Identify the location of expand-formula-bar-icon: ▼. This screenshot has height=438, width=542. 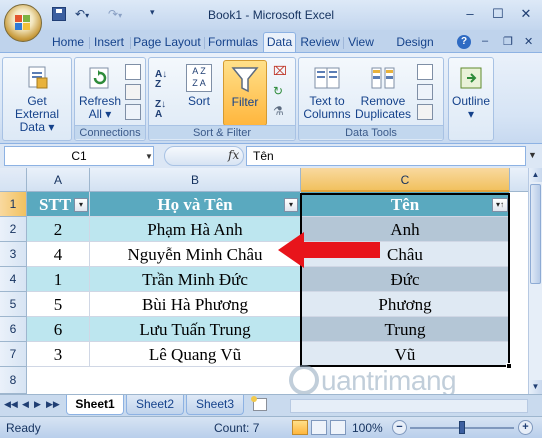
(532, 155).